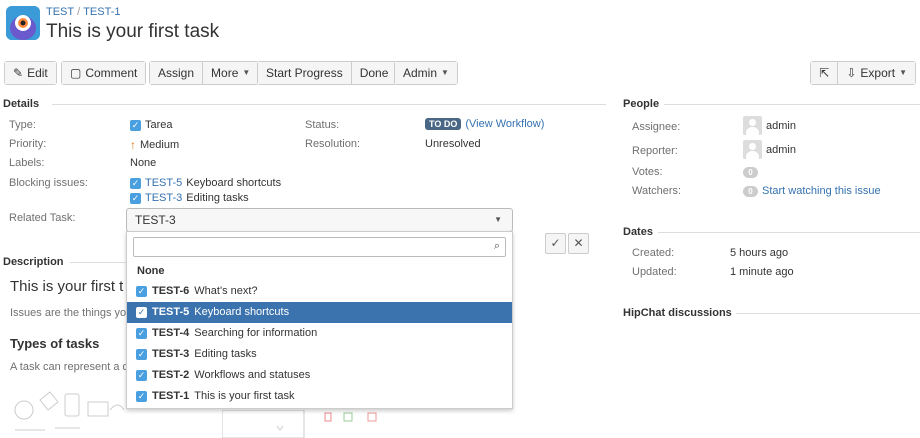  I want to click on assignee-label: Assignee:, so click(656, 127).